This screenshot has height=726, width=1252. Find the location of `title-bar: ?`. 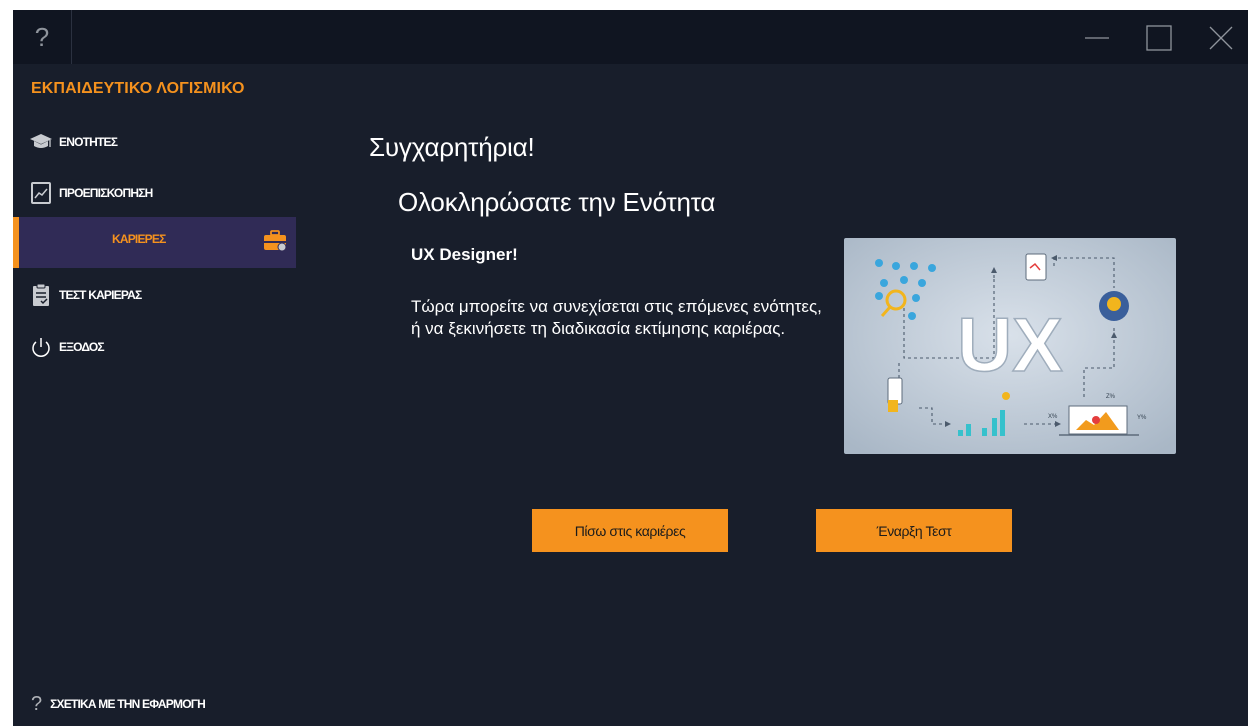

title-bar: ? is located at coordinates (630, 37).